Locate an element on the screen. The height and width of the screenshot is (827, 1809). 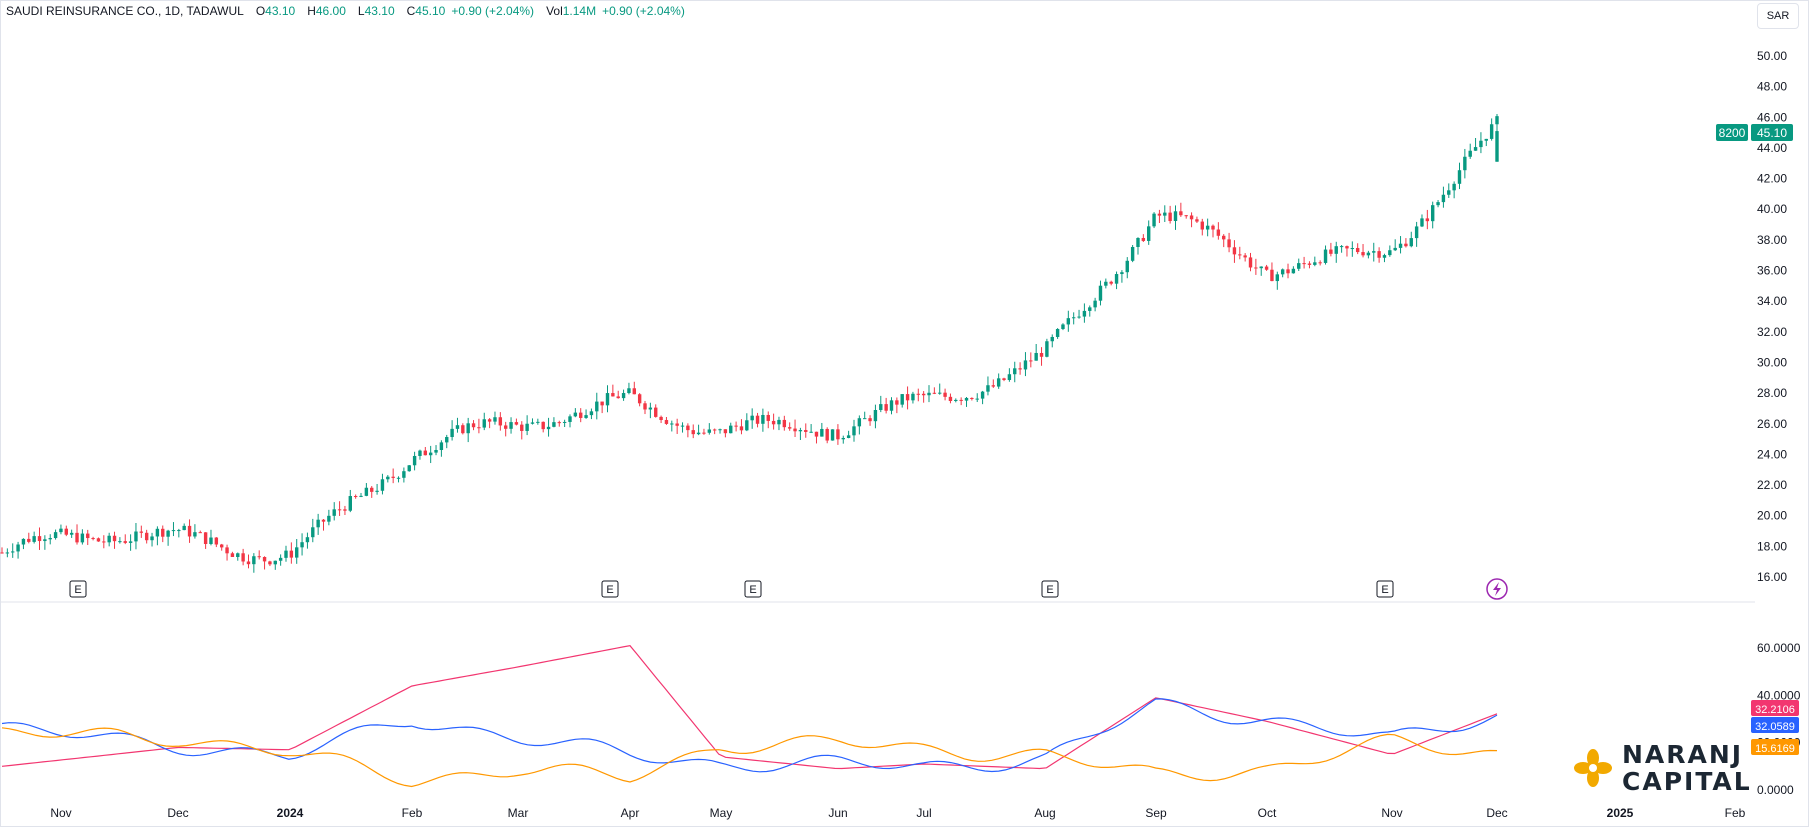
price-tick-label: 50.00 is located at coordinates (1772, 56).